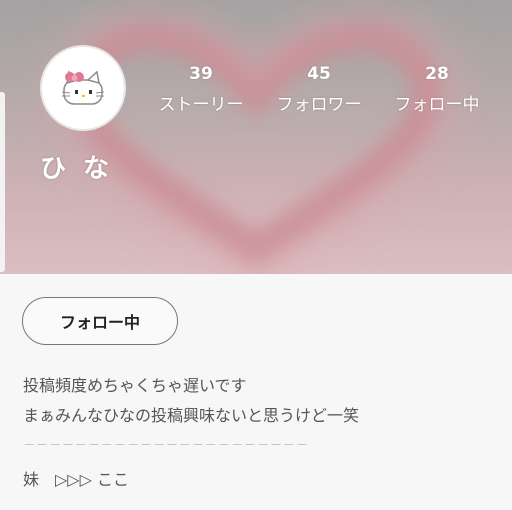 Image resolution: width=512 pixels, height=510 pixels. What do you see at coordinates (437, 89) in the screenshot?
I see `following-stat: 28 フォロー中` at bounding box center [437, 89].